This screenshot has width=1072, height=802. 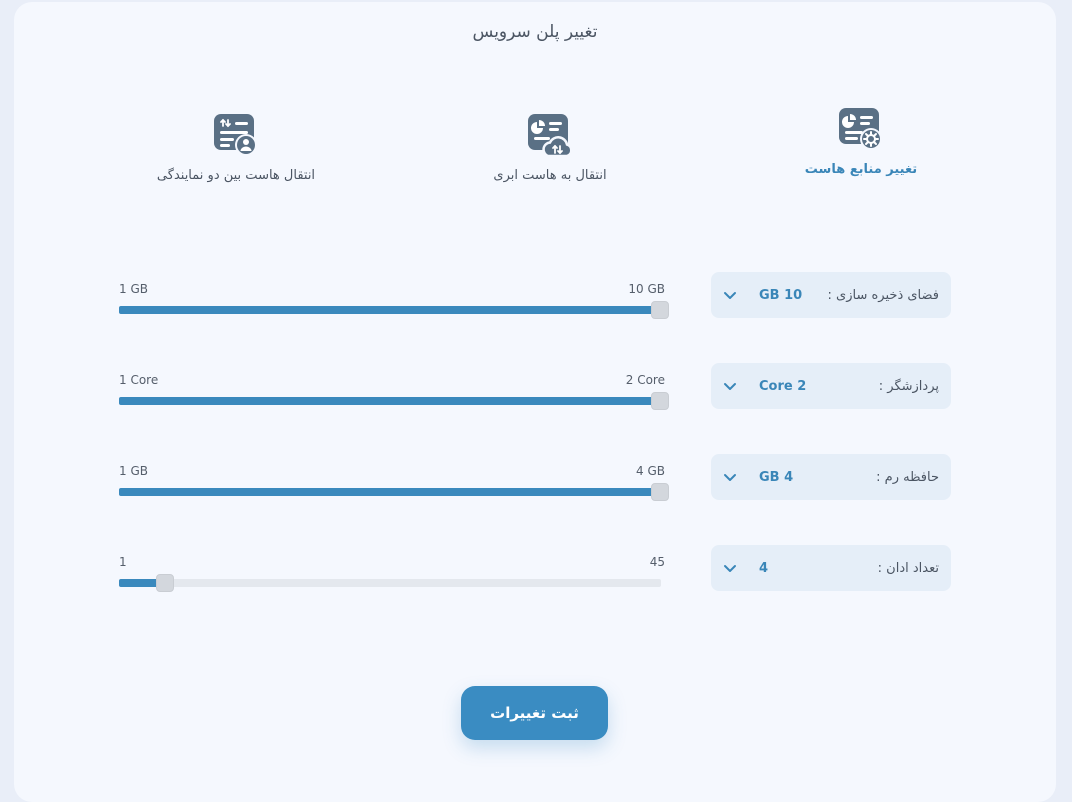 I want to click on cpu-slider: 1 Core 2 Core, so click(x=394, y=393).